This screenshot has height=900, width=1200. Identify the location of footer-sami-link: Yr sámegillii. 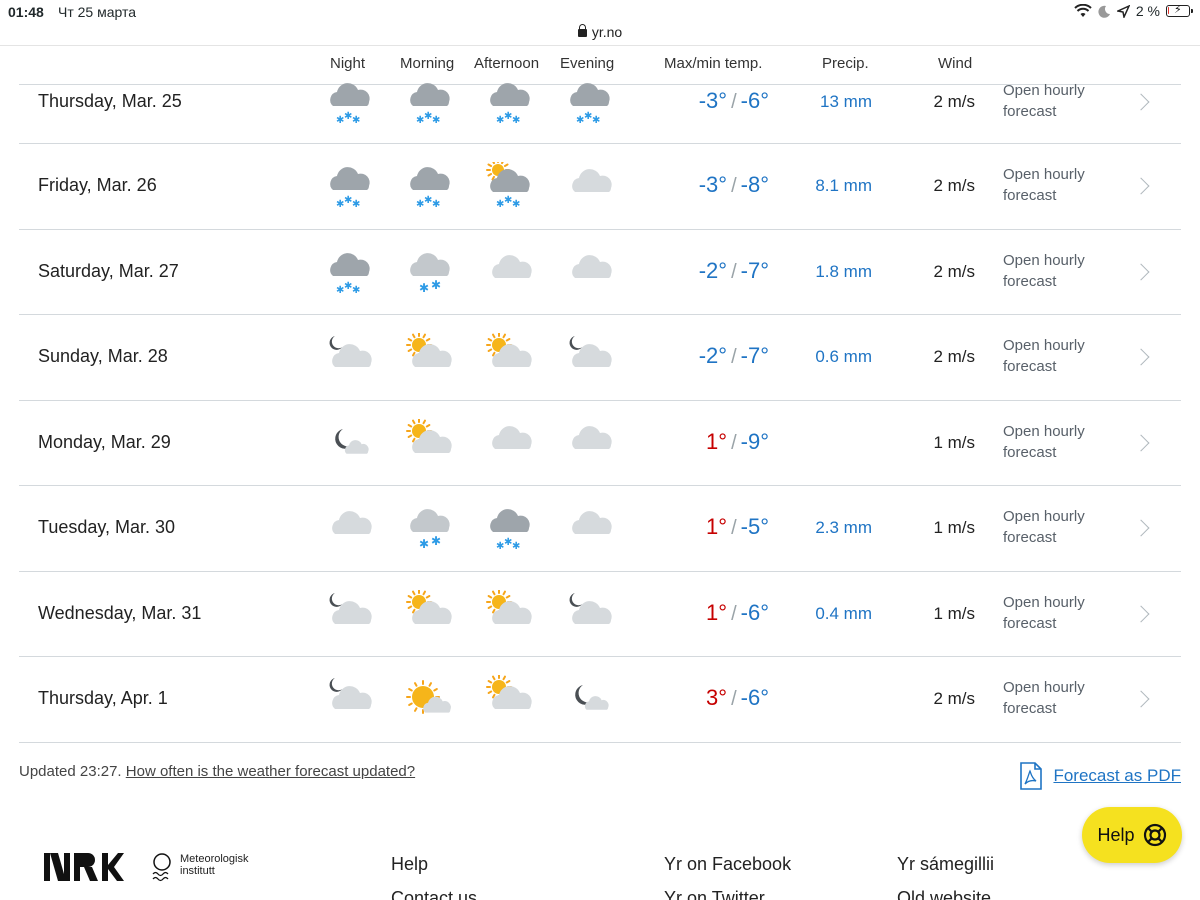
(945, 864).